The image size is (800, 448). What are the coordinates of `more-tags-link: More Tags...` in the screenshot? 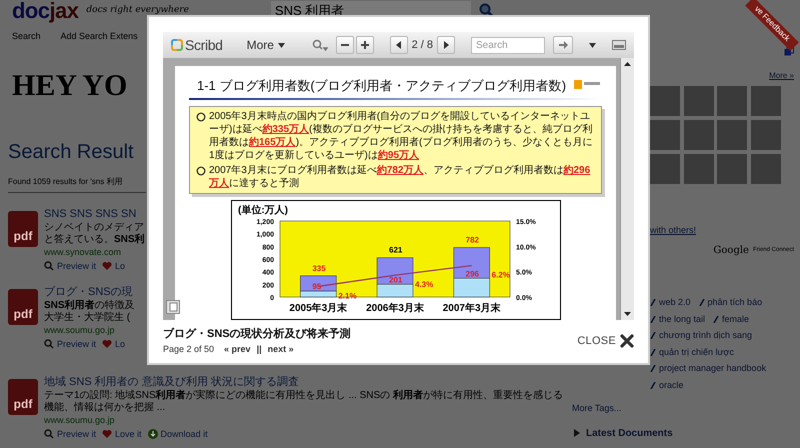 It's located at (596, 409).